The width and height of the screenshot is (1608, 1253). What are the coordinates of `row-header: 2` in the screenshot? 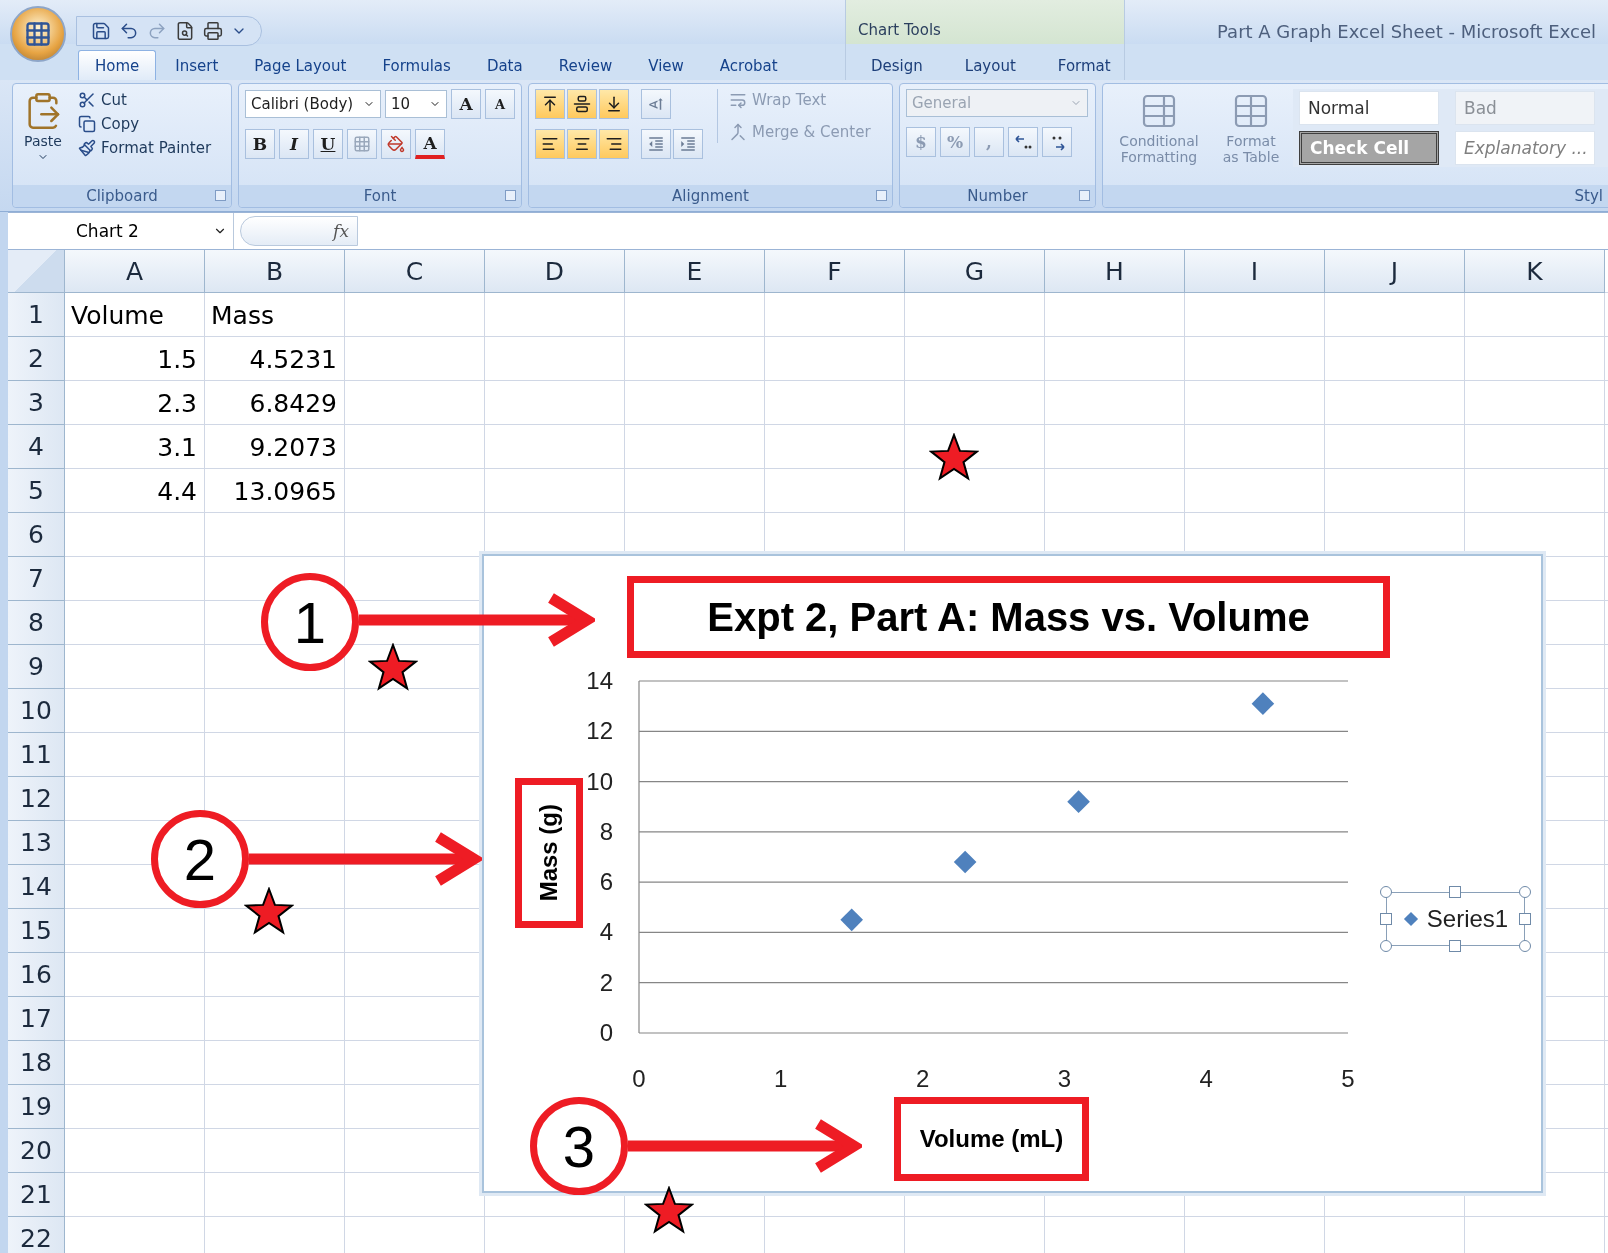 It's located at (36, 359).